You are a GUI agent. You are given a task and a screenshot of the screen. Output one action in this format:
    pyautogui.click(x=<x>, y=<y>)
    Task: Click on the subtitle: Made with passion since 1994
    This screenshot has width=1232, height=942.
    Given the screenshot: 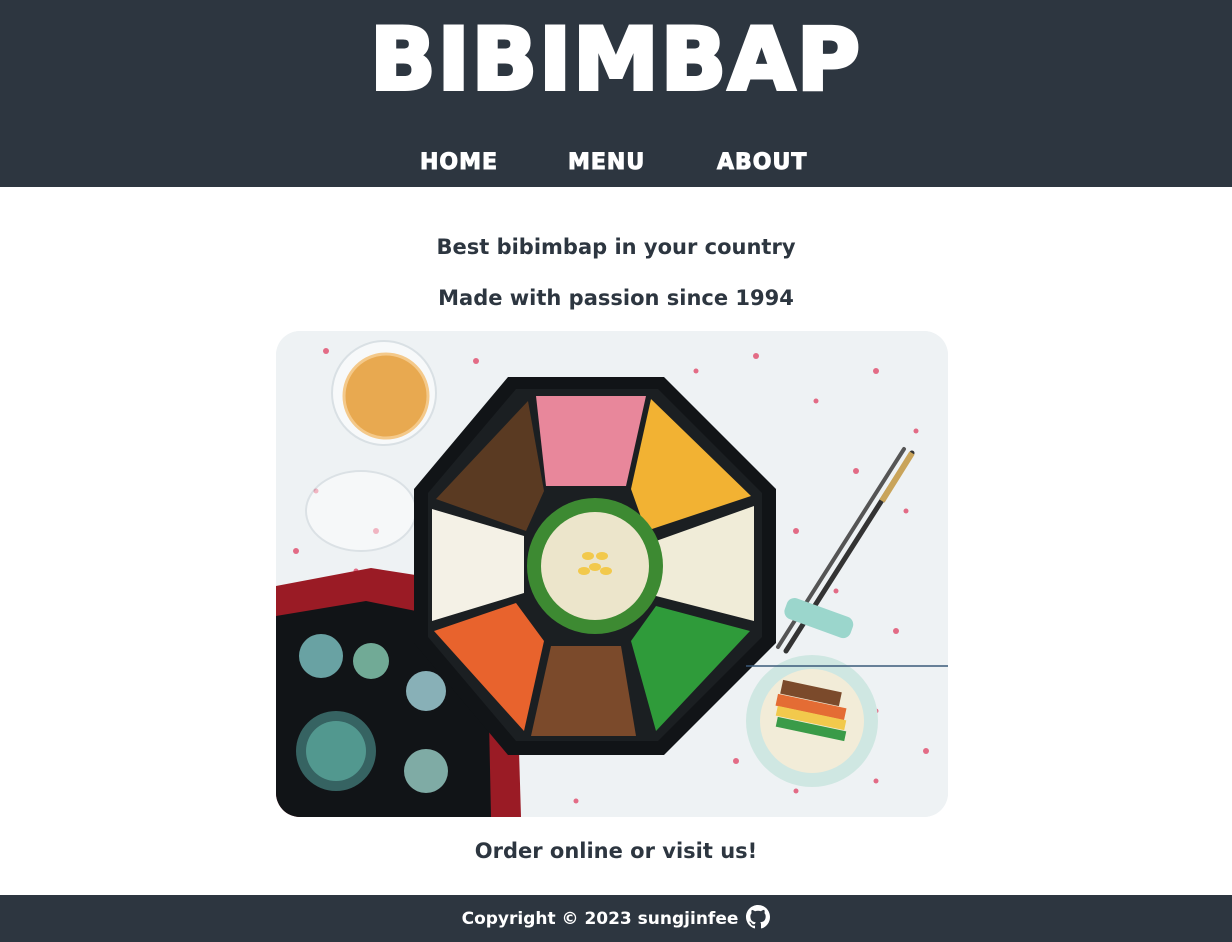 What is the action you would take?
    pyautogui.click(x=616, y=298)
    